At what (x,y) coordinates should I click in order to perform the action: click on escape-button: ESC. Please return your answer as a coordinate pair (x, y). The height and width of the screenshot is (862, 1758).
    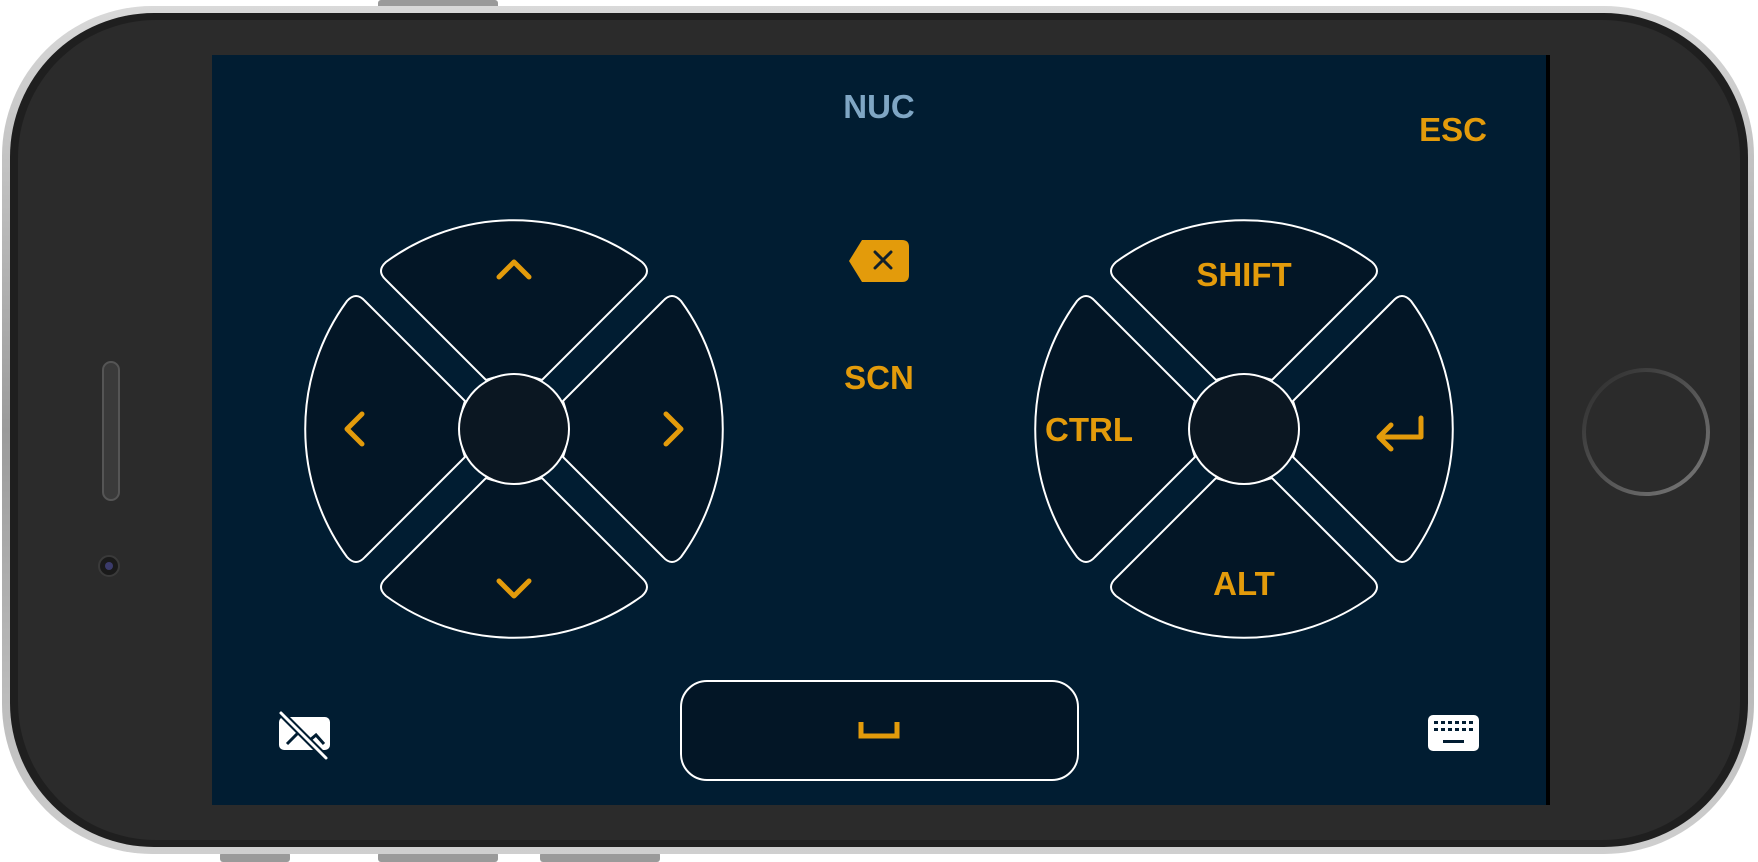
    Looking at the image, I should click on (1453, 129).